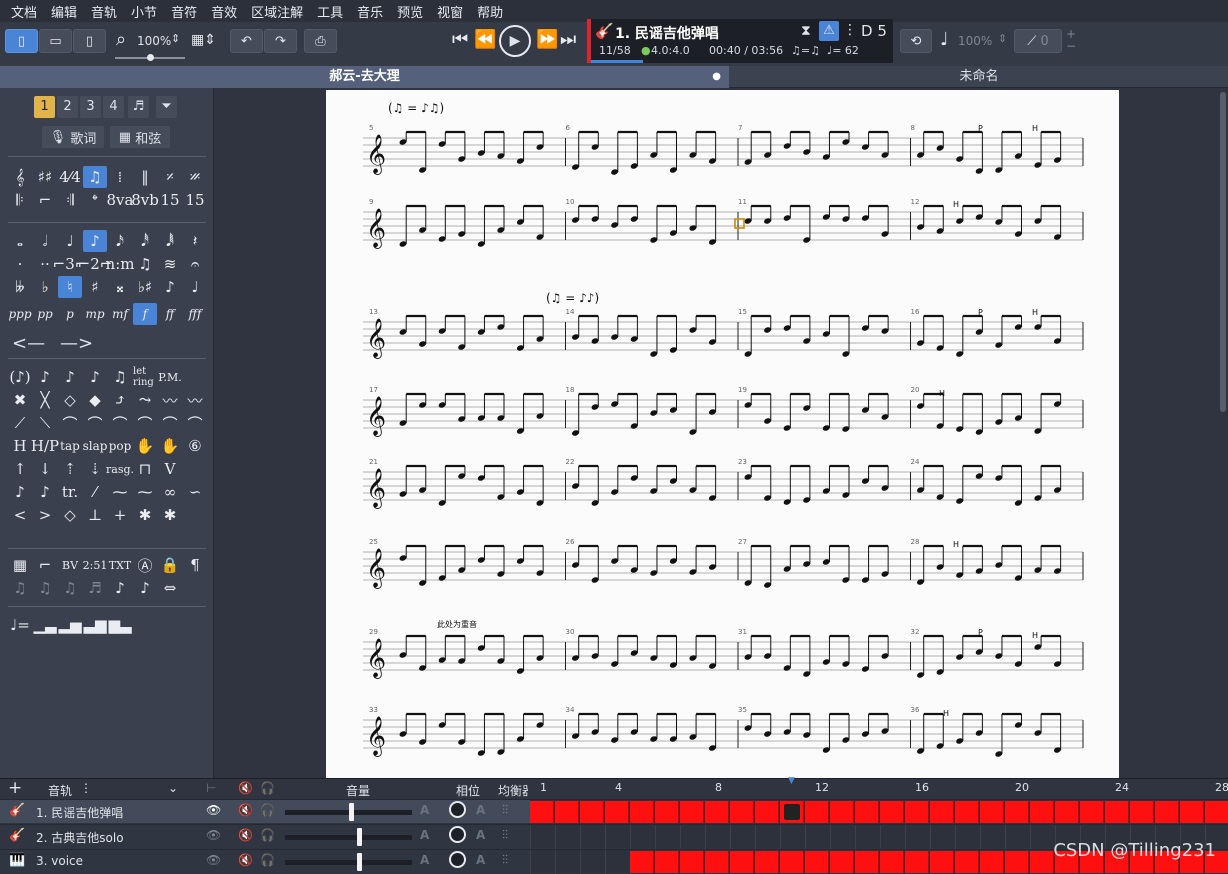 This screenshot has width=1228, height=874. I want to click on volume-slider-handle, so click(359, 837).